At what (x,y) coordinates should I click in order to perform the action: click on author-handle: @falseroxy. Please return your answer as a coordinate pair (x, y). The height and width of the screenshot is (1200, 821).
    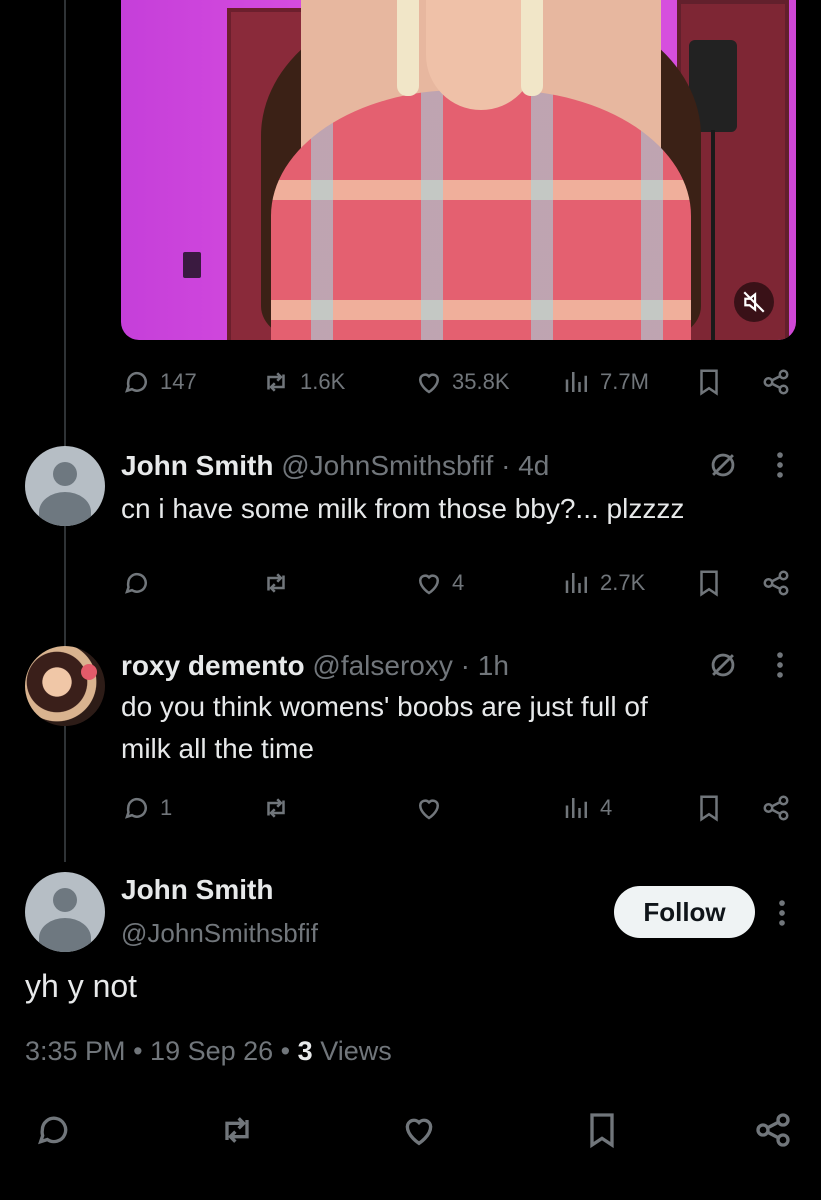
    Looking at the image, I should click on (382, 665).